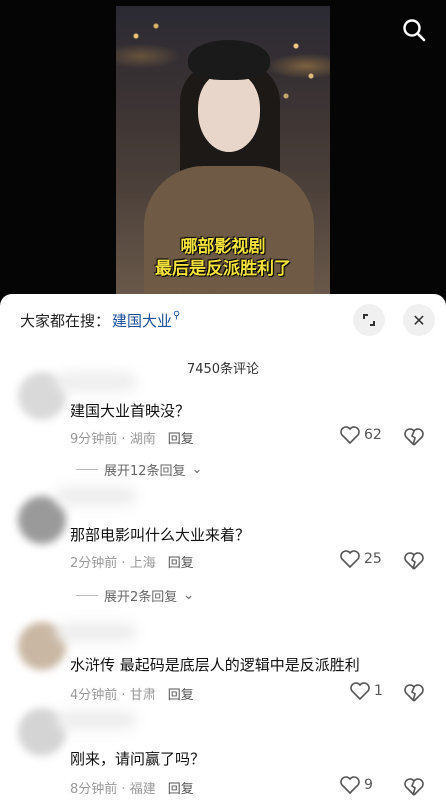  I want to click on comment-meta: 4分钟前 · 甘肃 回复, so click(132, 695).